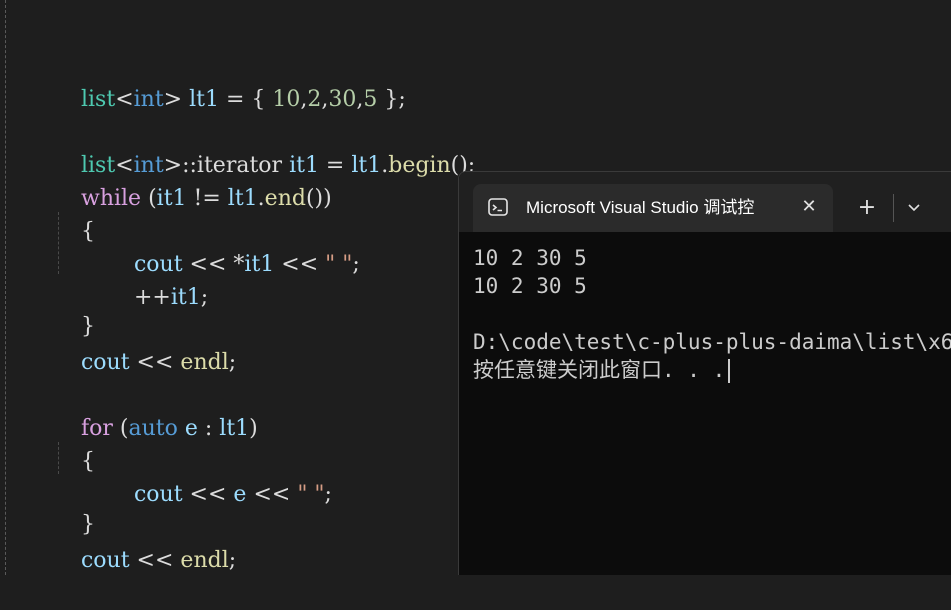 Image resolution: width=951 pixels, height=610 pixels. I want to click on terminal-tab: Microsoft Visual Studio 调试控 ✕, so click(653, 208).